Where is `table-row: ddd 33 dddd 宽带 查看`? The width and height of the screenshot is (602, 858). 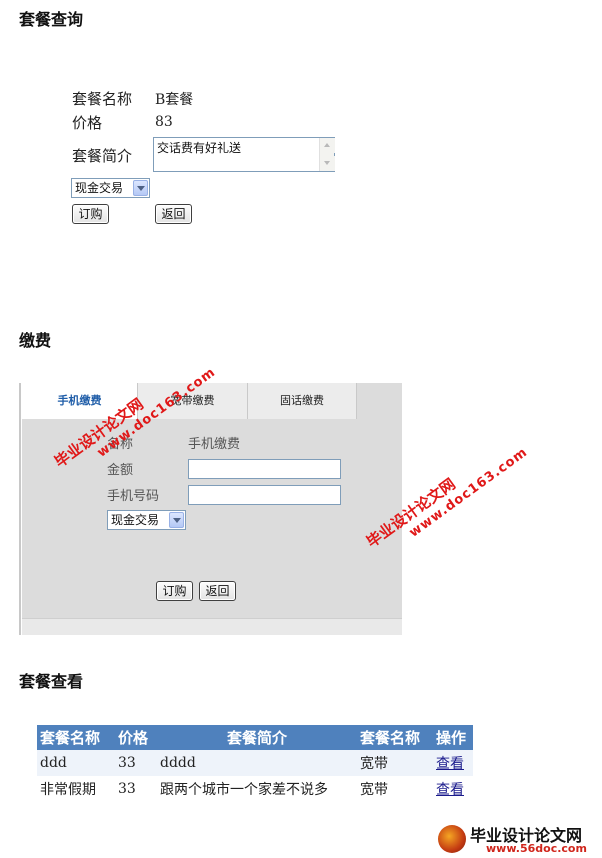
table-row: ddd 33 dddd 宽带 查看 is located at coordinates (255, 763).